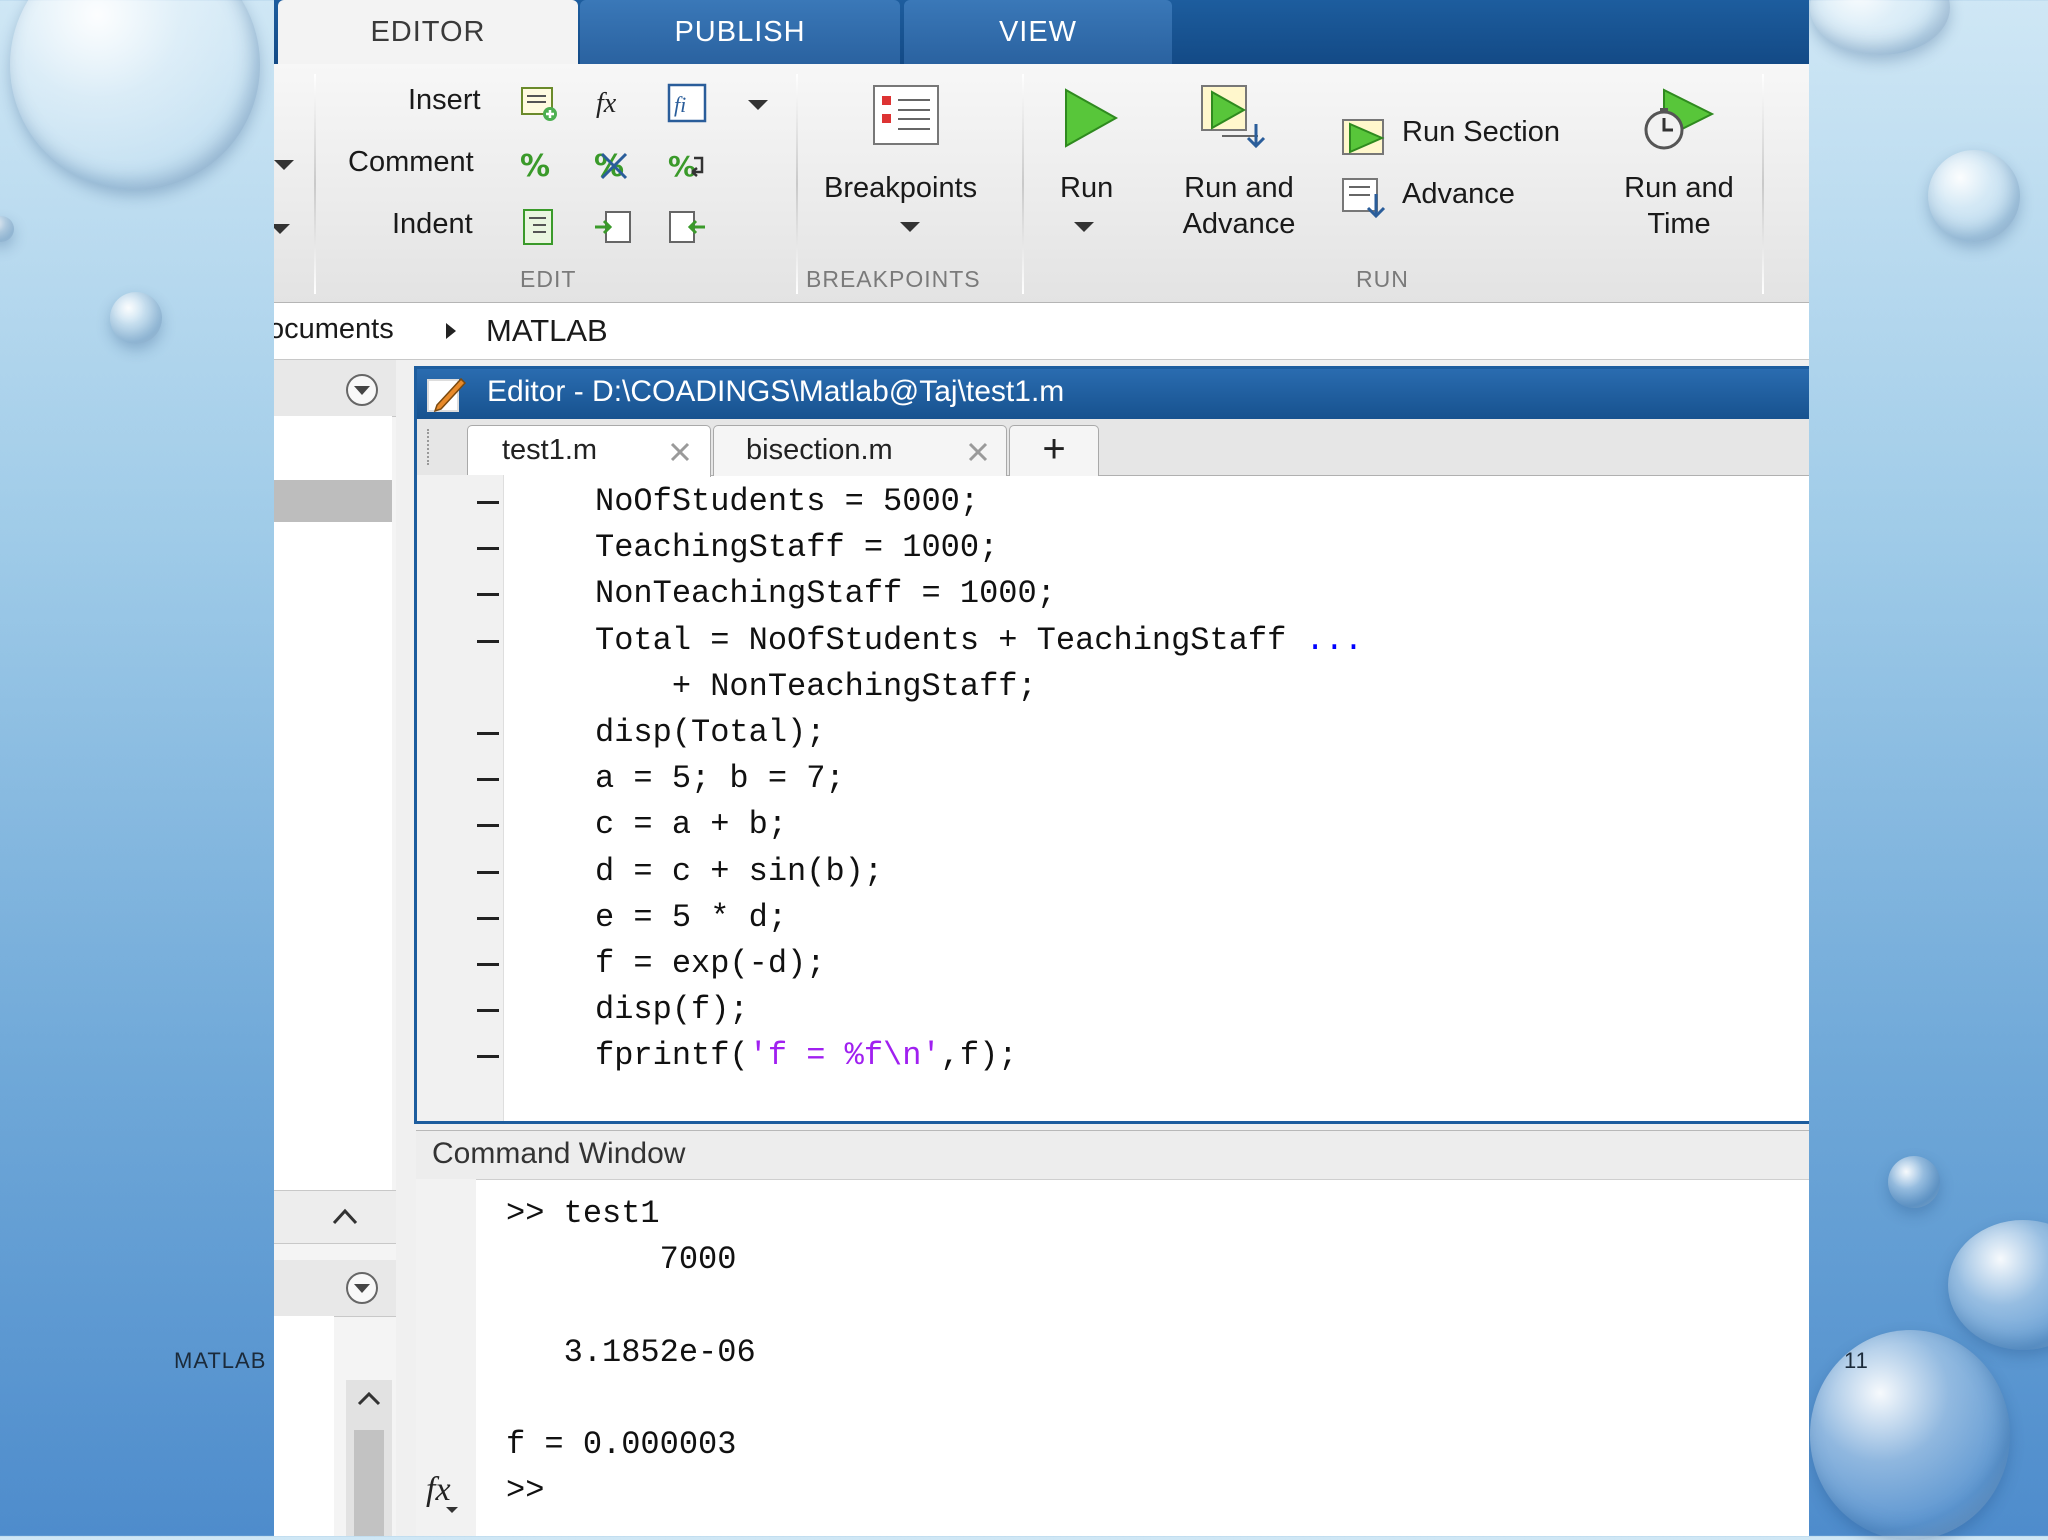 This screenshot has width=2048, height=1540. Describe the element at coordinates (539, 227) in the screenshot. I see `smart-indent-icon` at that location.